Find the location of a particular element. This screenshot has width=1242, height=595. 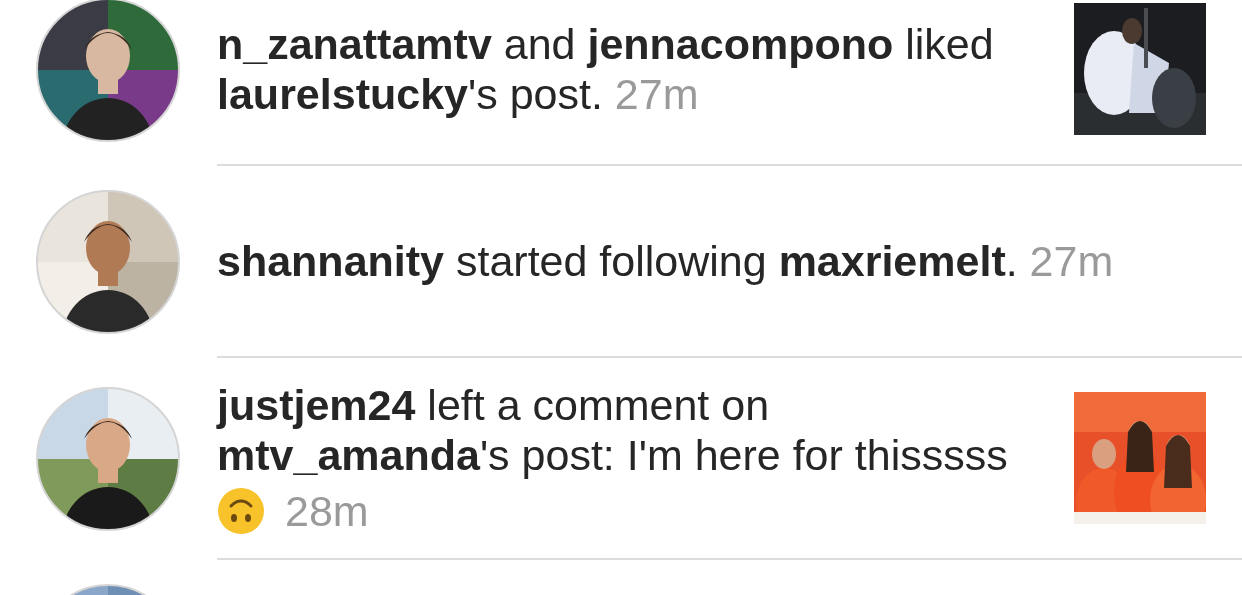

notification-text: justjem24 left a comment on mtv_amanda's post: I'm here for thisssss is located at coordinates (613, 430).